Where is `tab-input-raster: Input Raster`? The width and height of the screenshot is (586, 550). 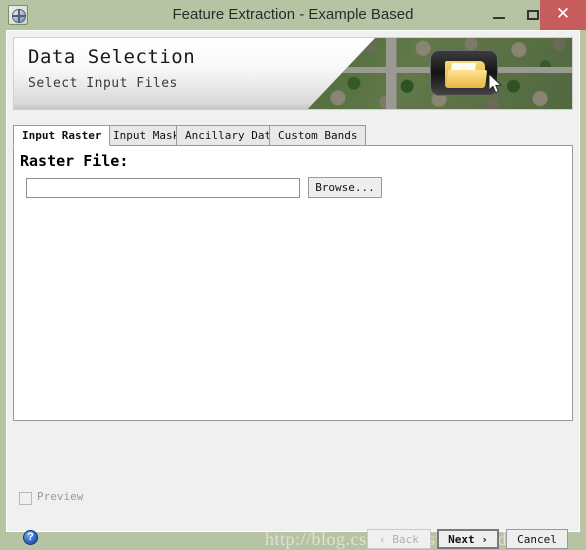
tab-input-raster: Input Raster is located at coordinates (62, 135).